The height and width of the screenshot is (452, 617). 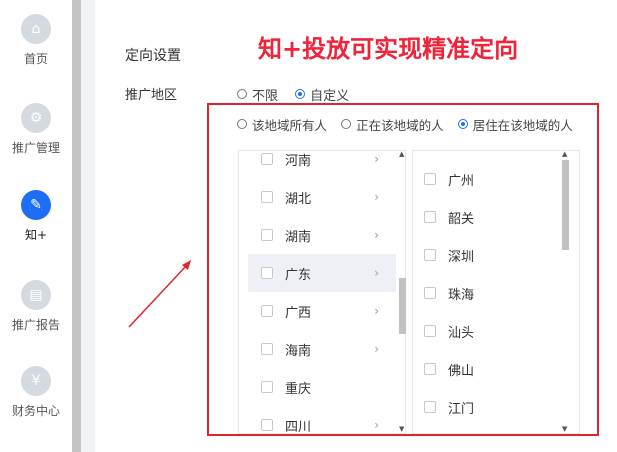 What do you see at coordinates (298, 351) in the screenshot?
I see `province-name: 海南` at bounding box center [298, 351].